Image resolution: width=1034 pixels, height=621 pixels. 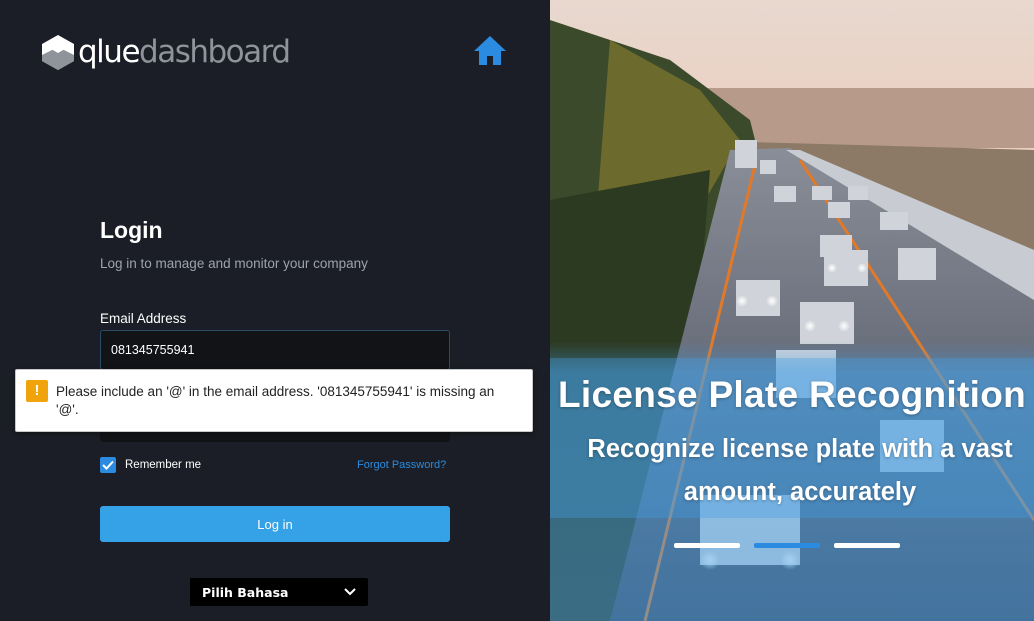 What do you see at coordinates (37, 391) in the screenshot?
I see `warning-icon: !` at bounding box center [37, 391].